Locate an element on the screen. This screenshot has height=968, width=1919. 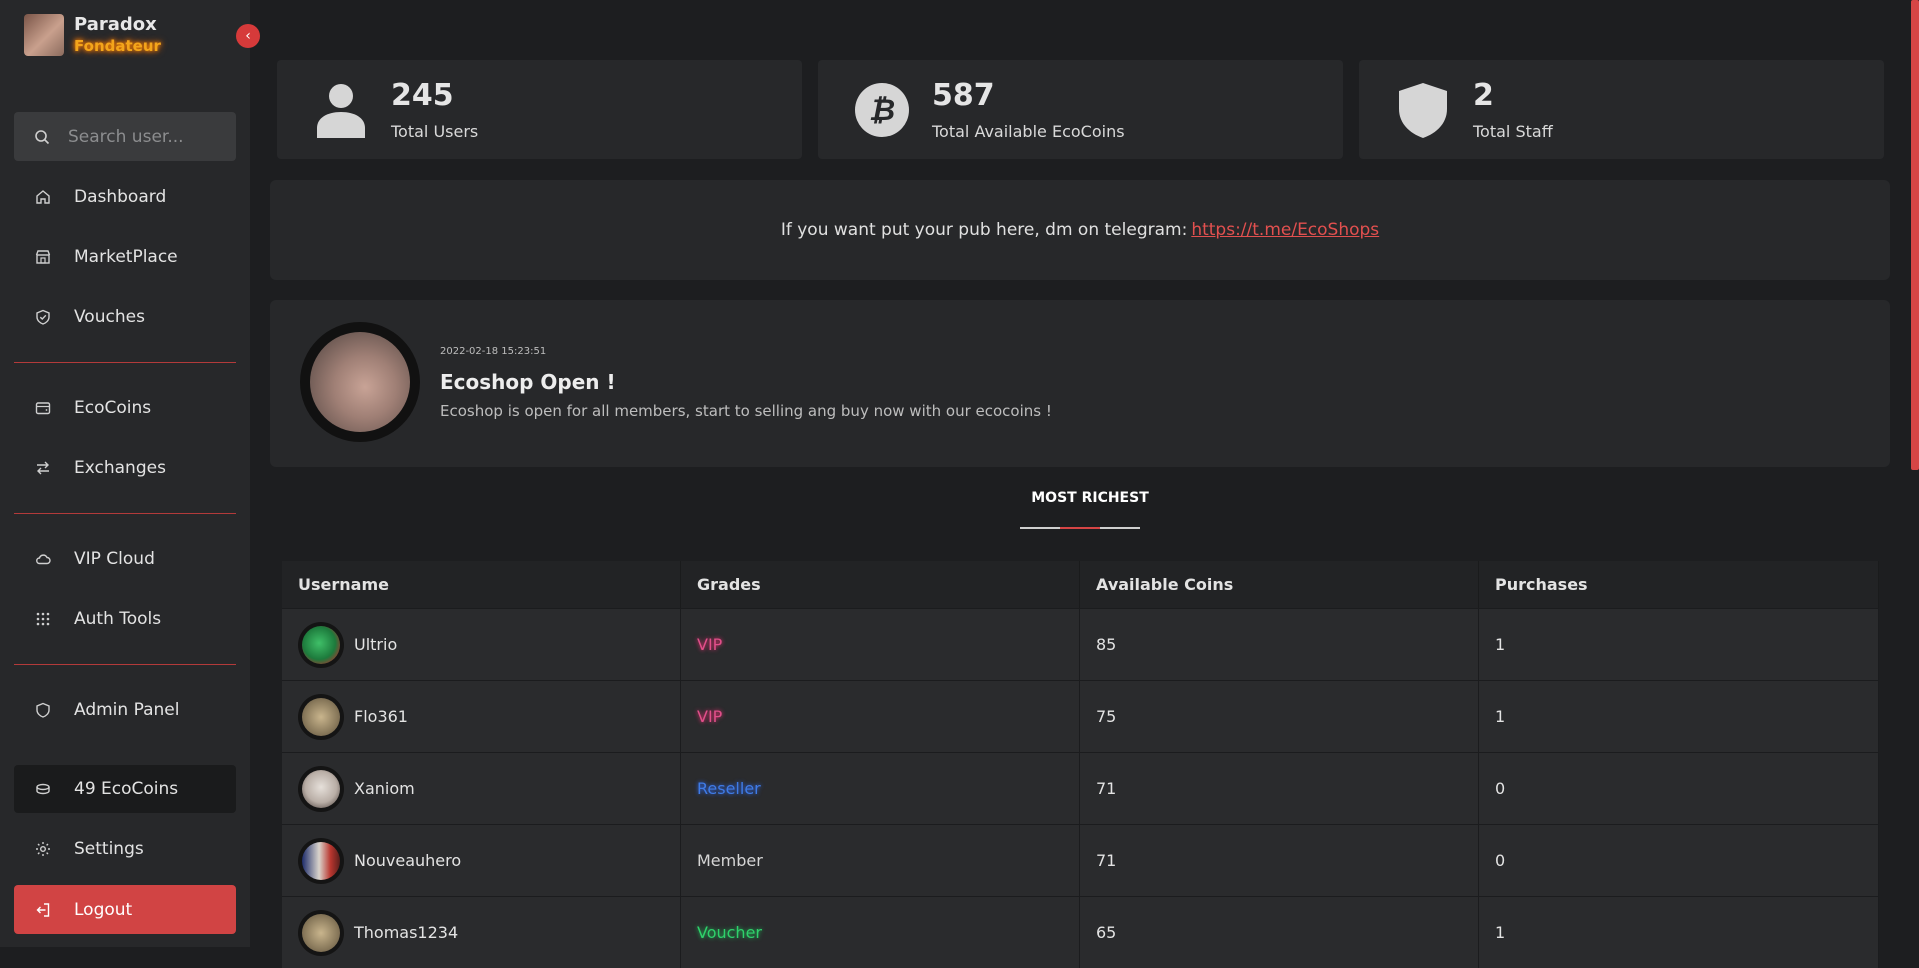
gear-icon is located at coordinates (43, 849).